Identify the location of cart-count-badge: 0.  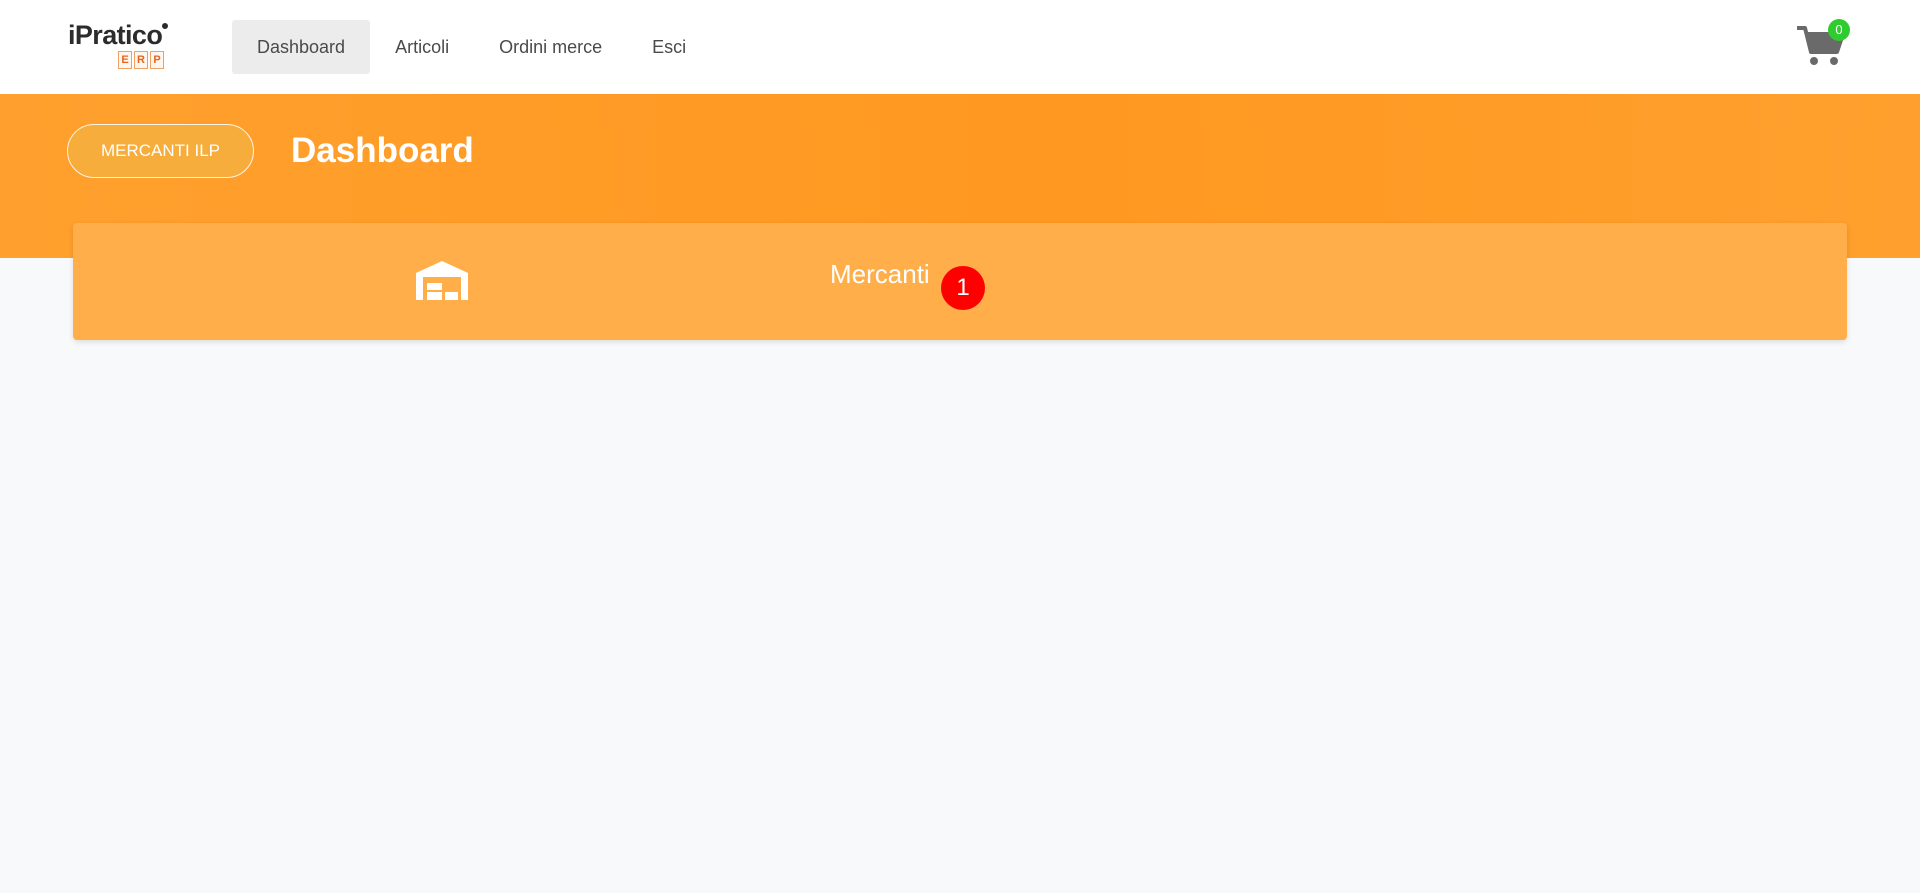
(1839, 30).